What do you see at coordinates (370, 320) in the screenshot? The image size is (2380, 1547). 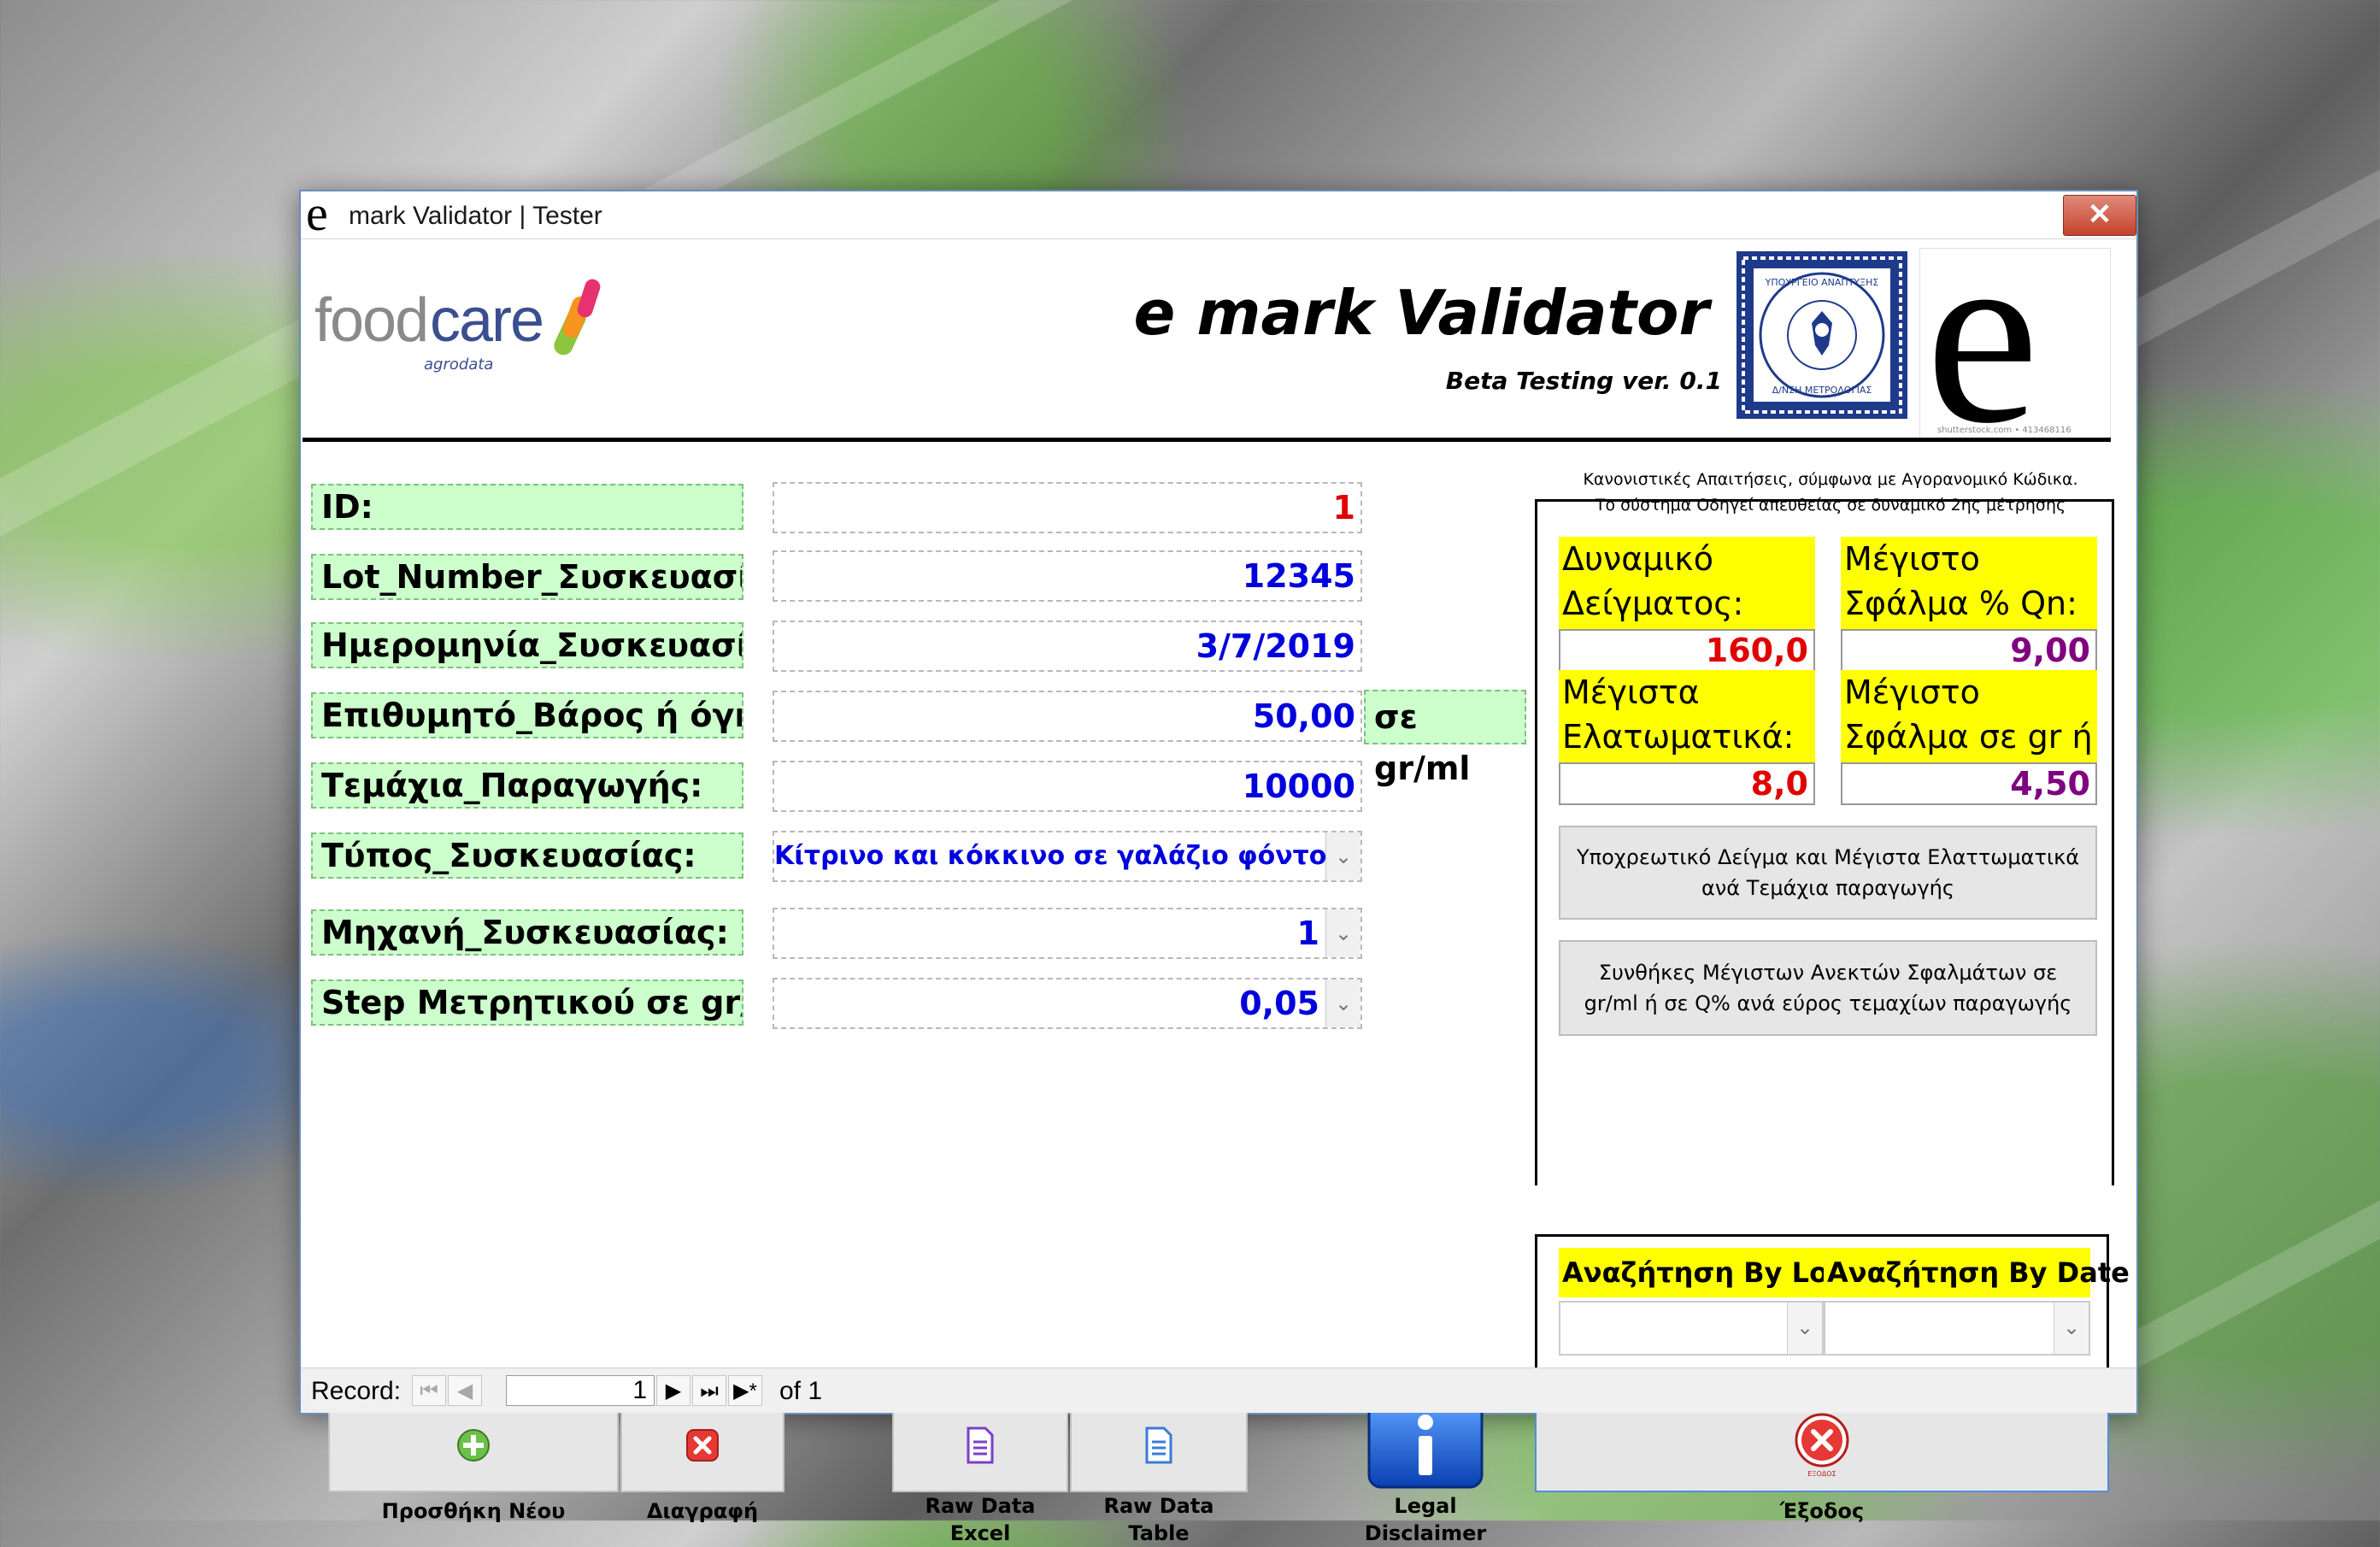 I see `svg-text: food` at bounding box center [370, 320].